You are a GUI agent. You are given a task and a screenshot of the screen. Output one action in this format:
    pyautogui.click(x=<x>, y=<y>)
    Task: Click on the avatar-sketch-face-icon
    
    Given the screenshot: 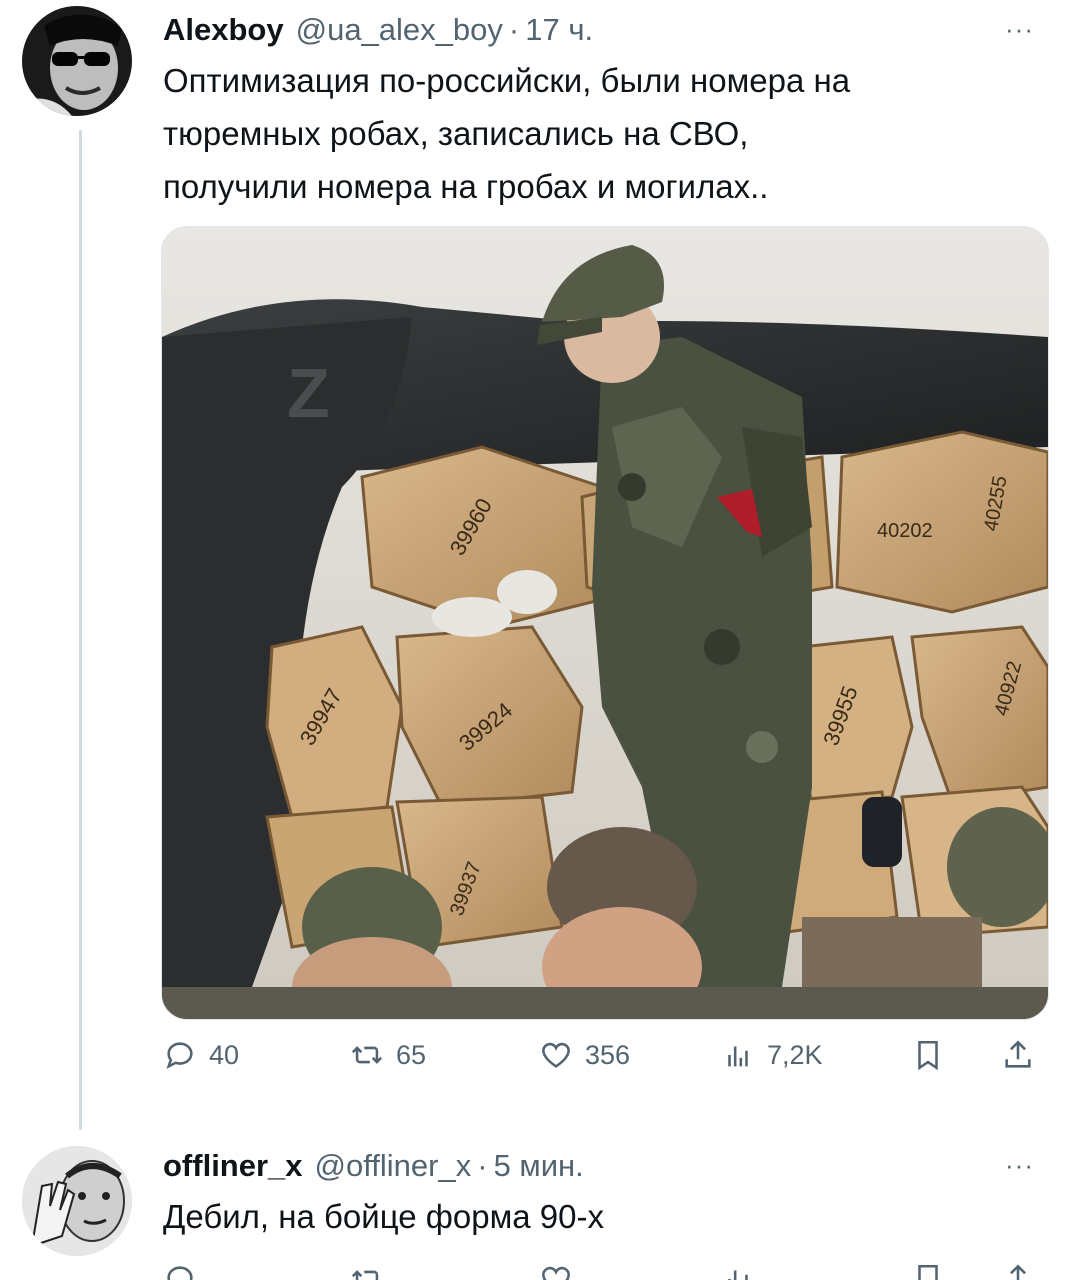 What is the action you would take?
    pyautogui.click(x=77, y=1201)
    